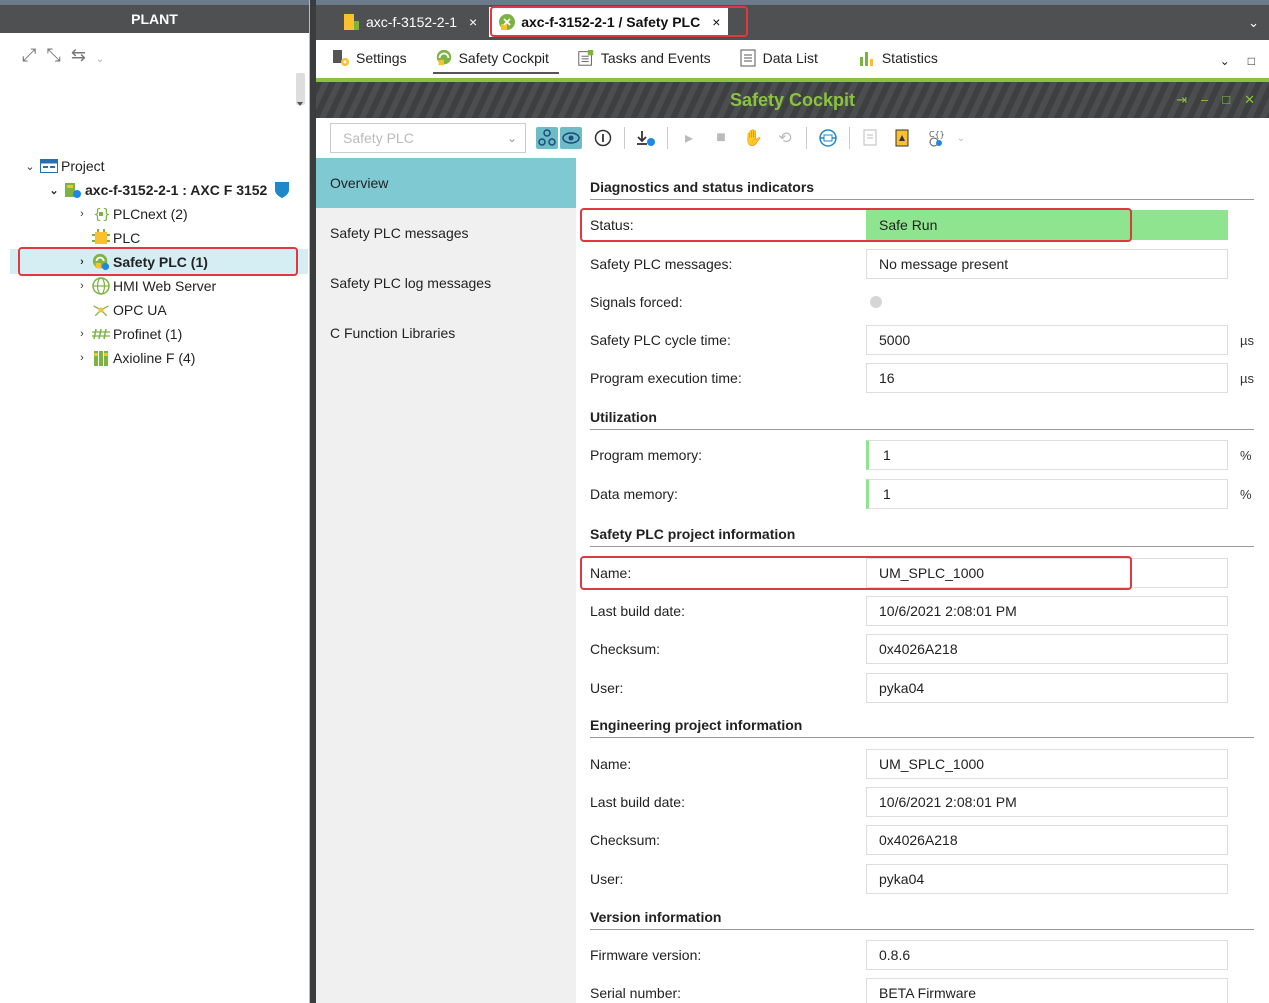 This screenshot has width=1269, height=1003. Describe the element at coordinates (140, 310) in the screenshot. I see `tree-item-label: OPC UA` at that location.